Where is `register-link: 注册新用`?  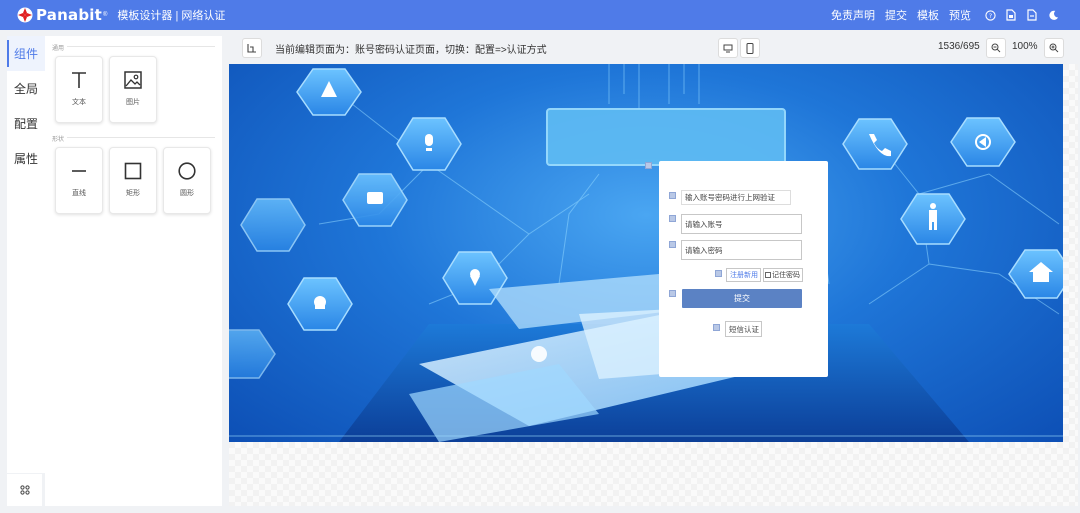
register-link: 注册新用 is located at coordinates (743, 275).